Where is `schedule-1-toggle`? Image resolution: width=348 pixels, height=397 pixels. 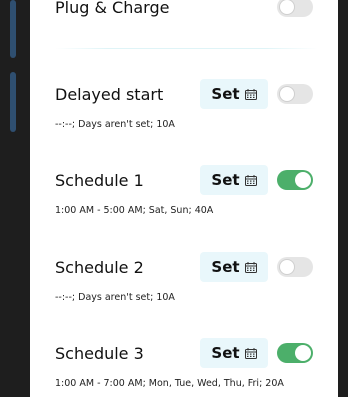 schedule-1-toggle is located at coordinates (295, 180).